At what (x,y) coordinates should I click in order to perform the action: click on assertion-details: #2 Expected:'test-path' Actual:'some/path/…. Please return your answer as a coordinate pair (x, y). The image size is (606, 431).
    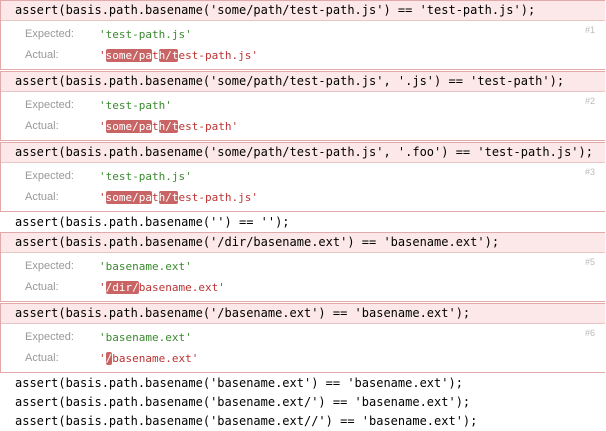
    Looking at the image, I should click on (303, 116).